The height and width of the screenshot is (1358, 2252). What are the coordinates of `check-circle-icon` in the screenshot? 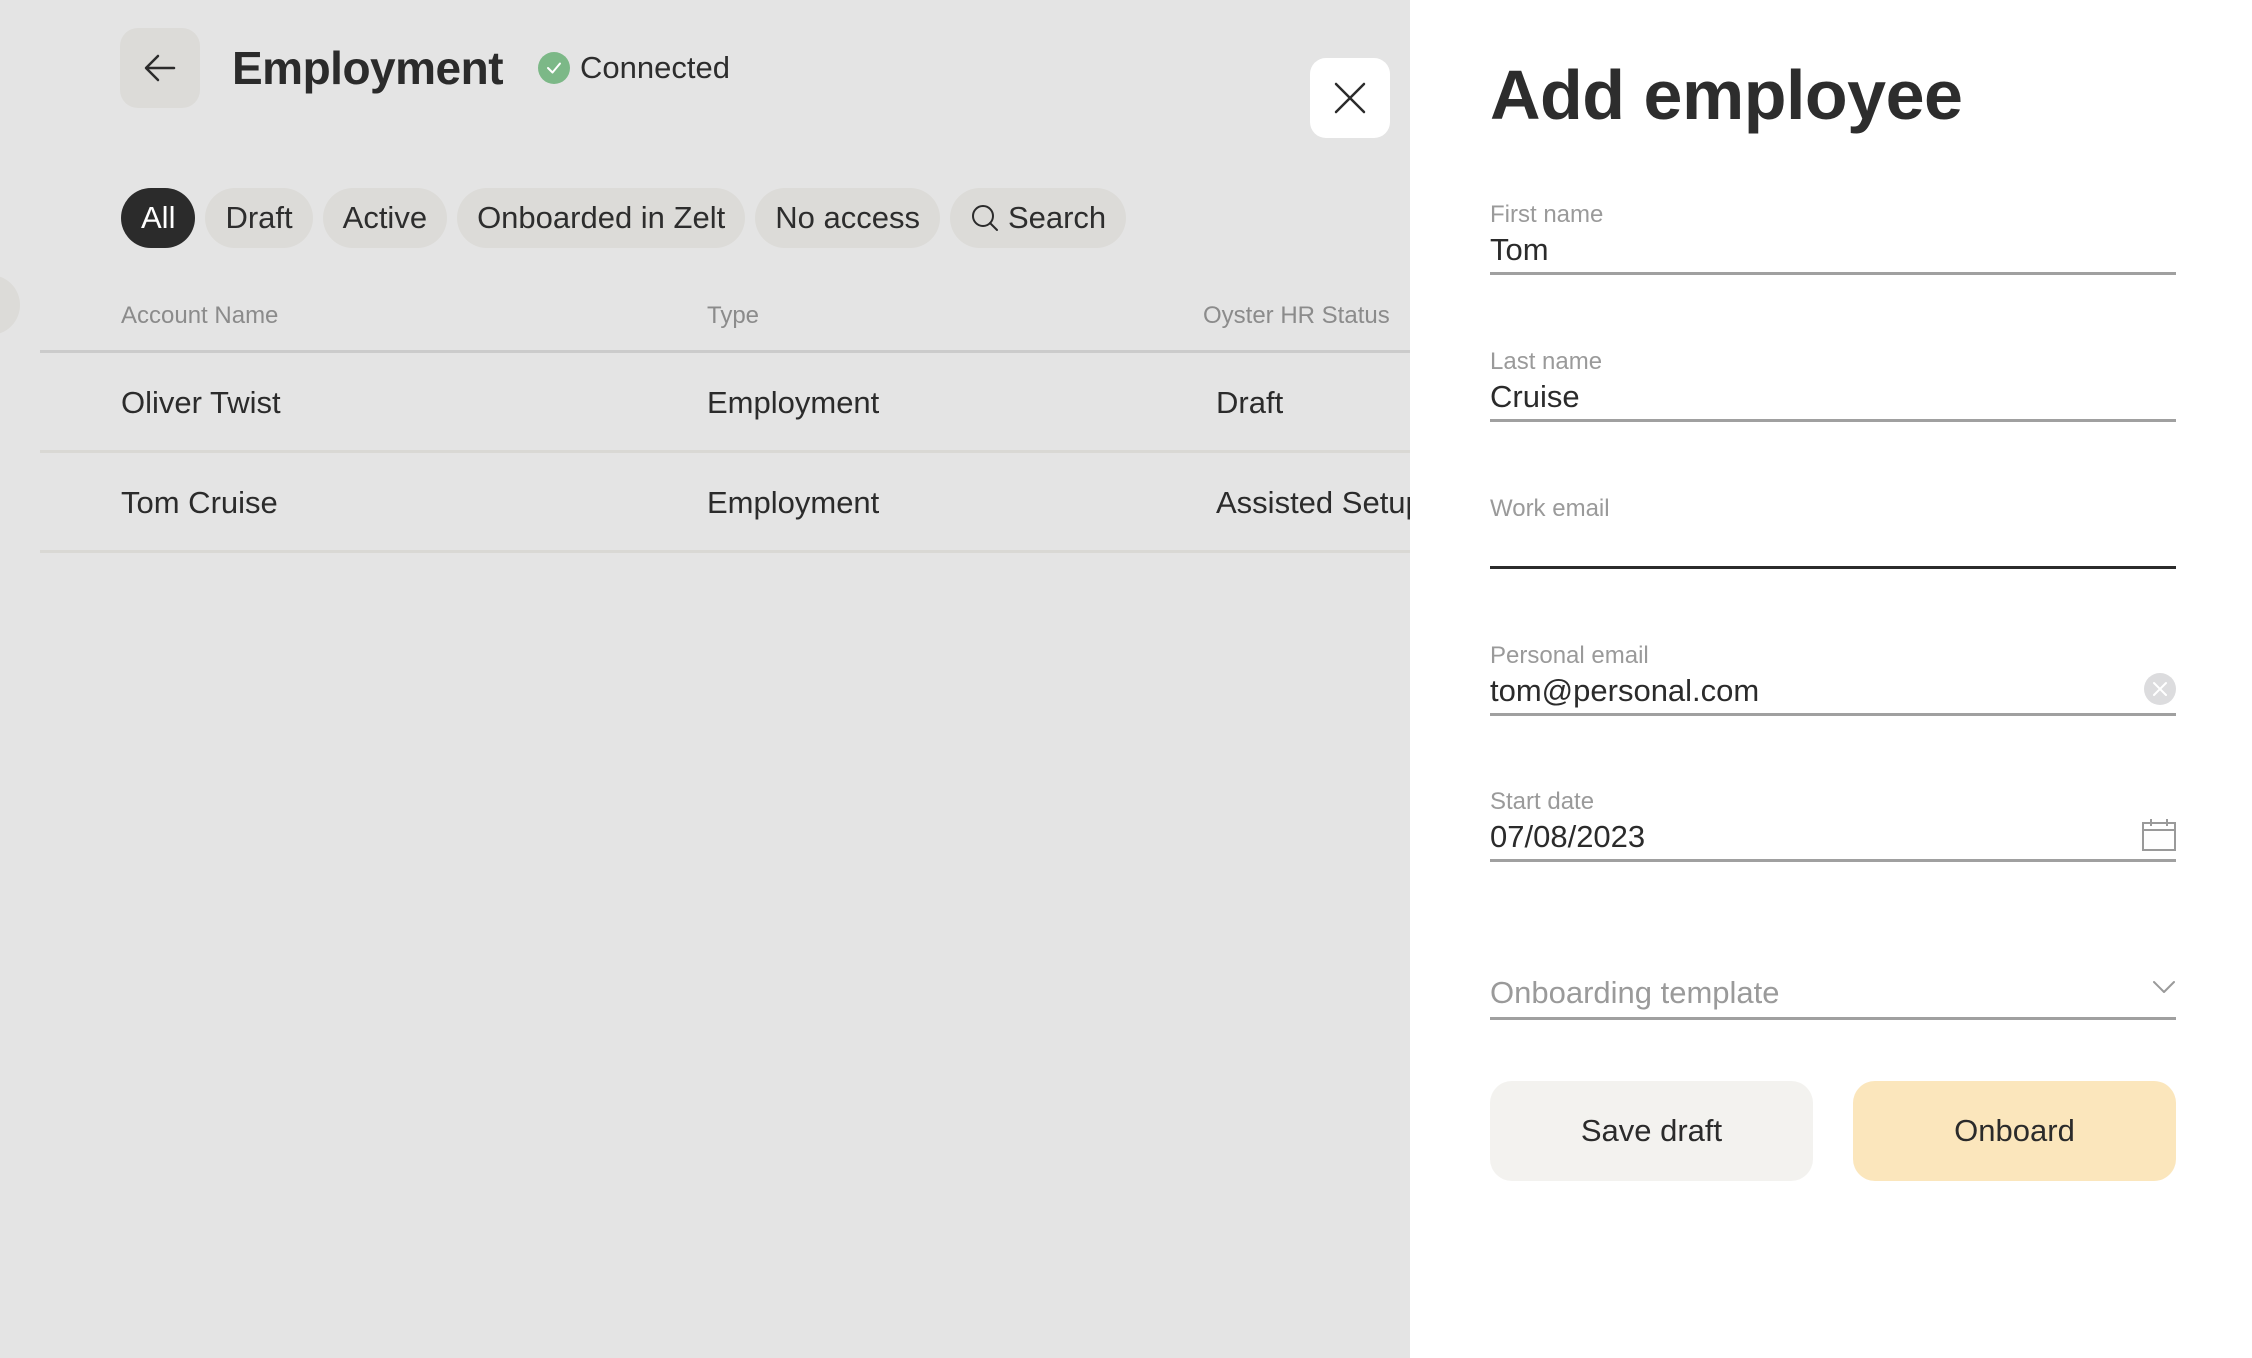 It's located at (554, 68).